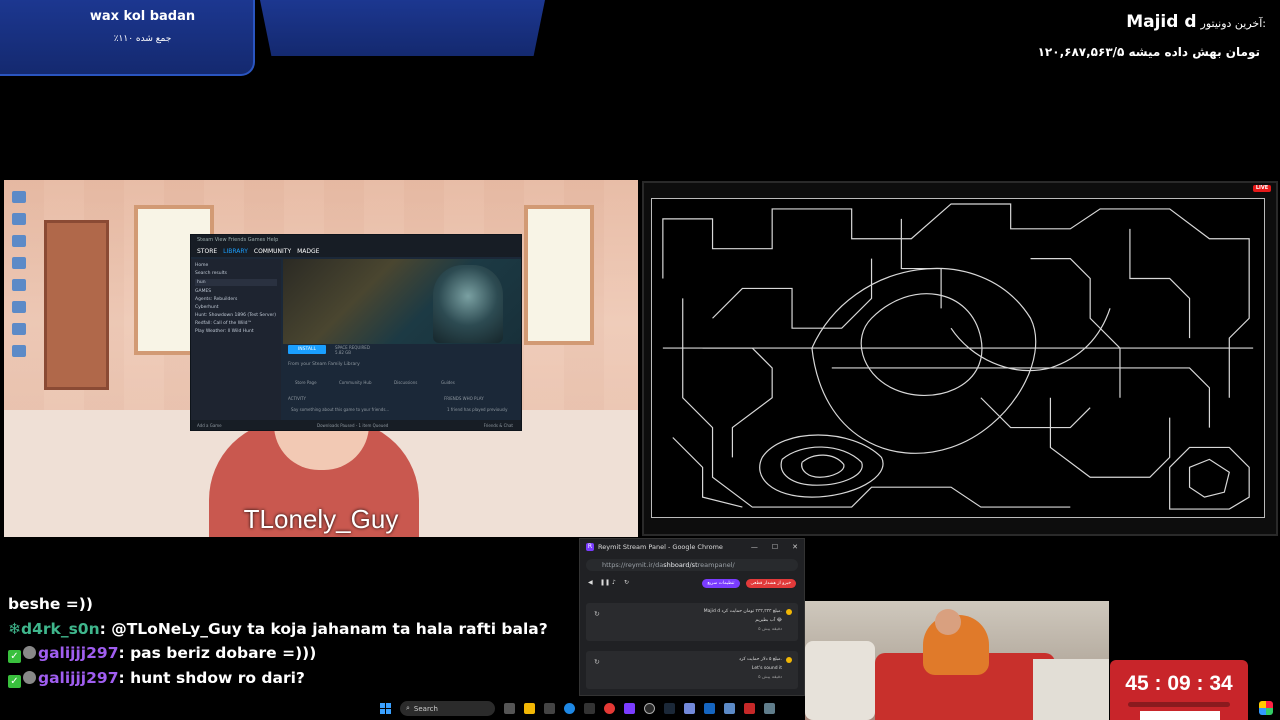 Image resolution: width=1280 pixels, height=720 pixels. I want to click on donor-label: آخرین دونیتور:, so click(1233, 23).